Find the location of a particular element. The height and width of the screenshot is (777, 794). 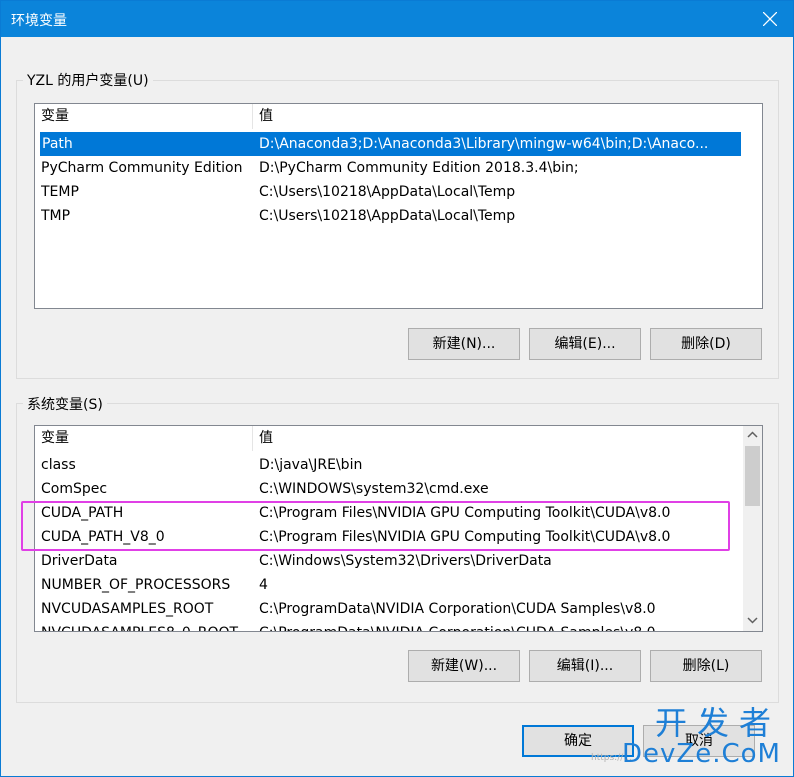

var-name: Path is located at coordinates (57, 144).